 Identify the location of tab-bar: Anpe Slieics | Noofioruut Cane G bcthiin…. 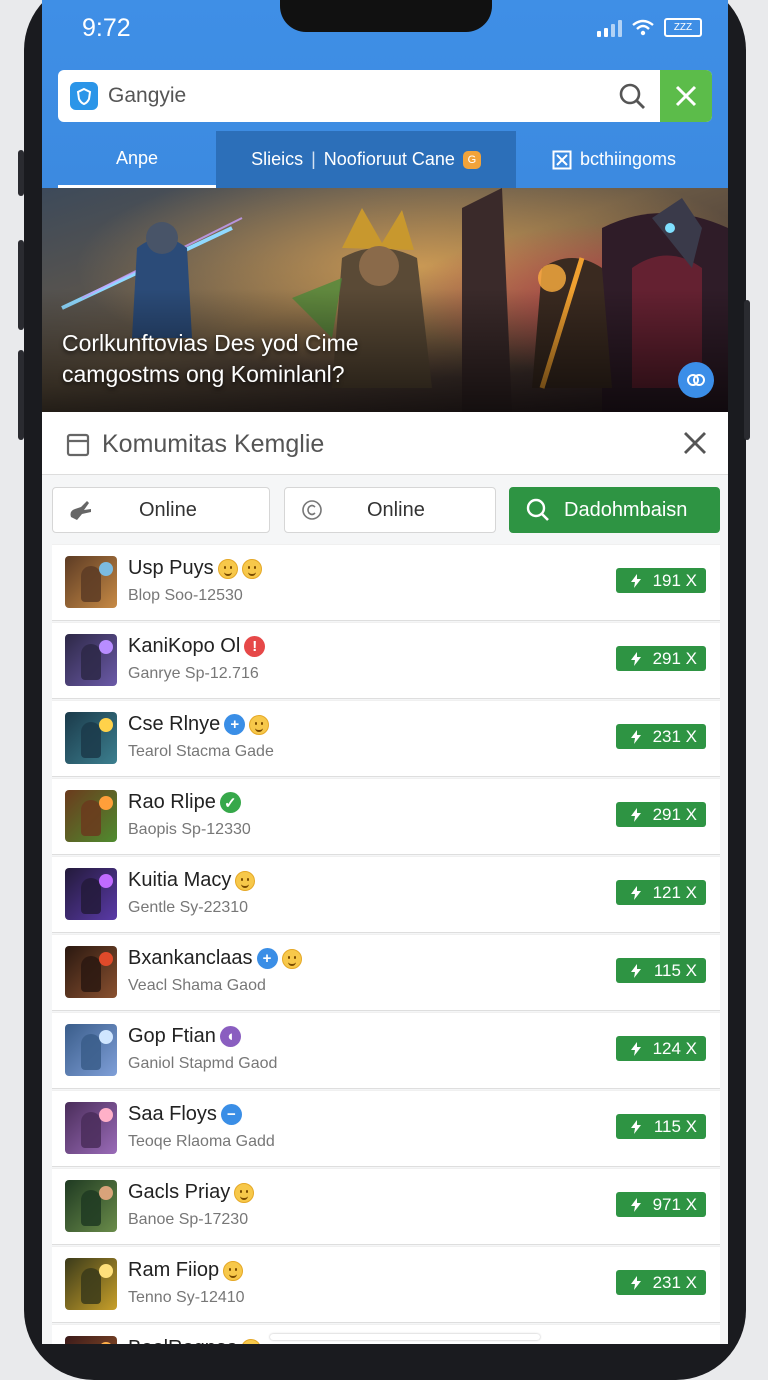
(385, 159).